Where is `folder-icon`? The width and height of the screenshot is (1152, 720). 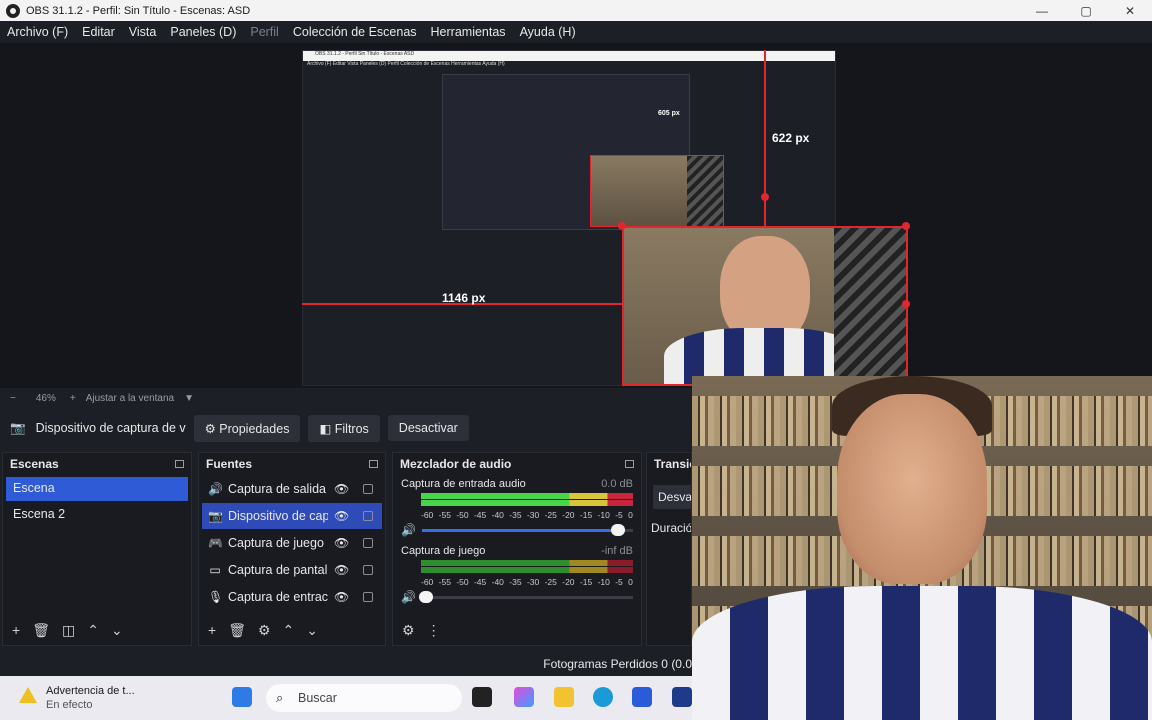 folder-icon is located at coordinates (564, 697).